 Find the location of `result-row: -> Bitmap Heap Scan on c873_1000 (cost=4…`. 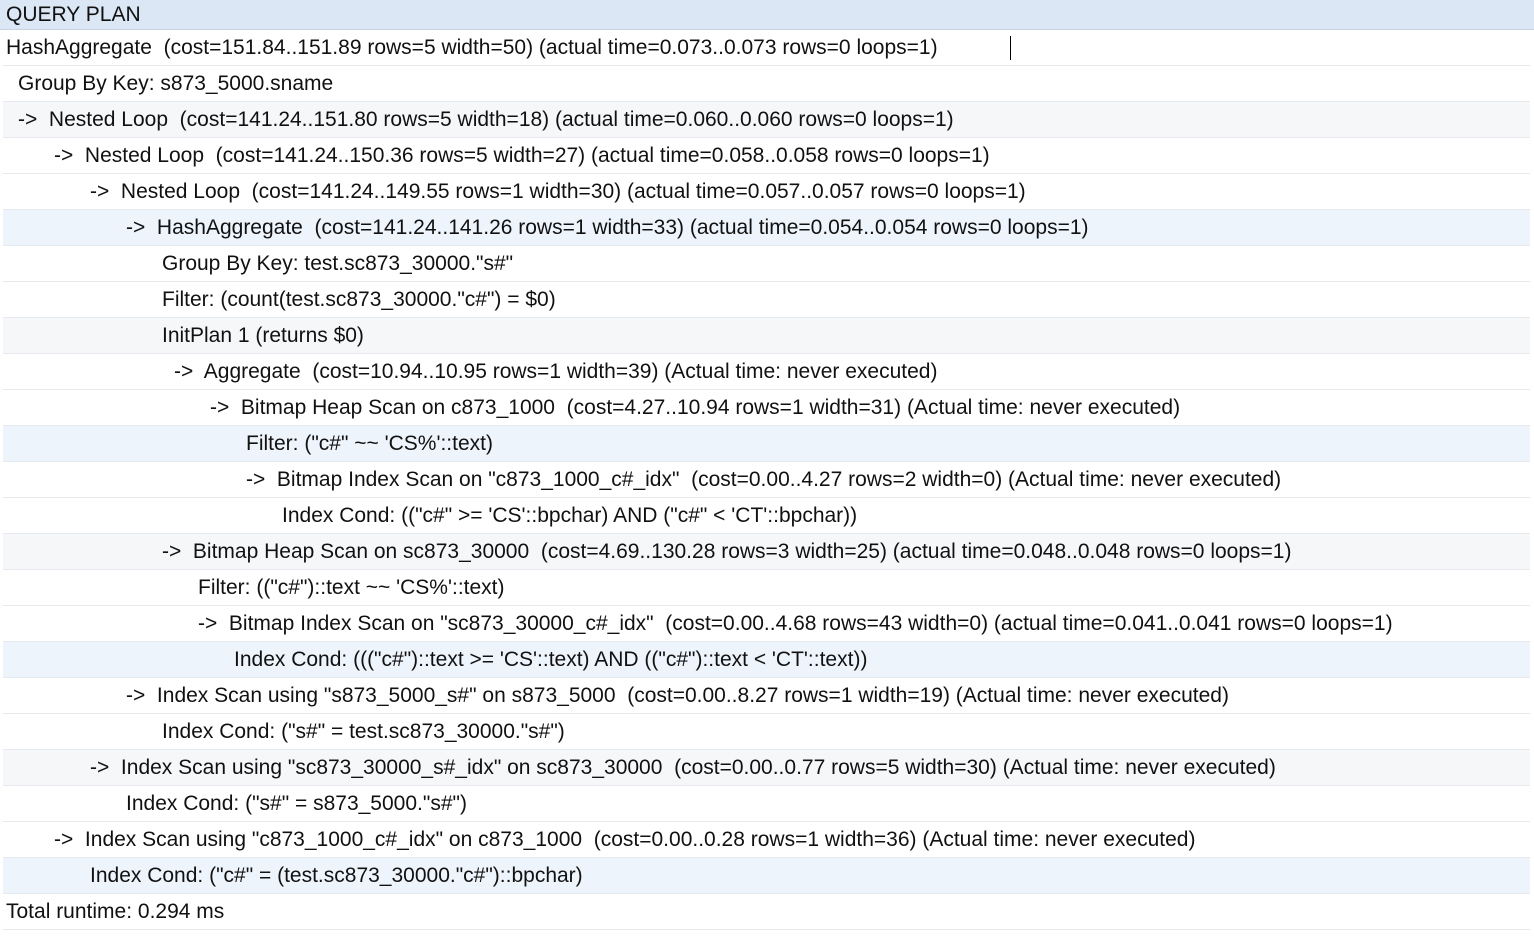

result-row: -> Bitmap Heap Scan on c873_1000 (cost=4… is located at coordinates (766, 408).